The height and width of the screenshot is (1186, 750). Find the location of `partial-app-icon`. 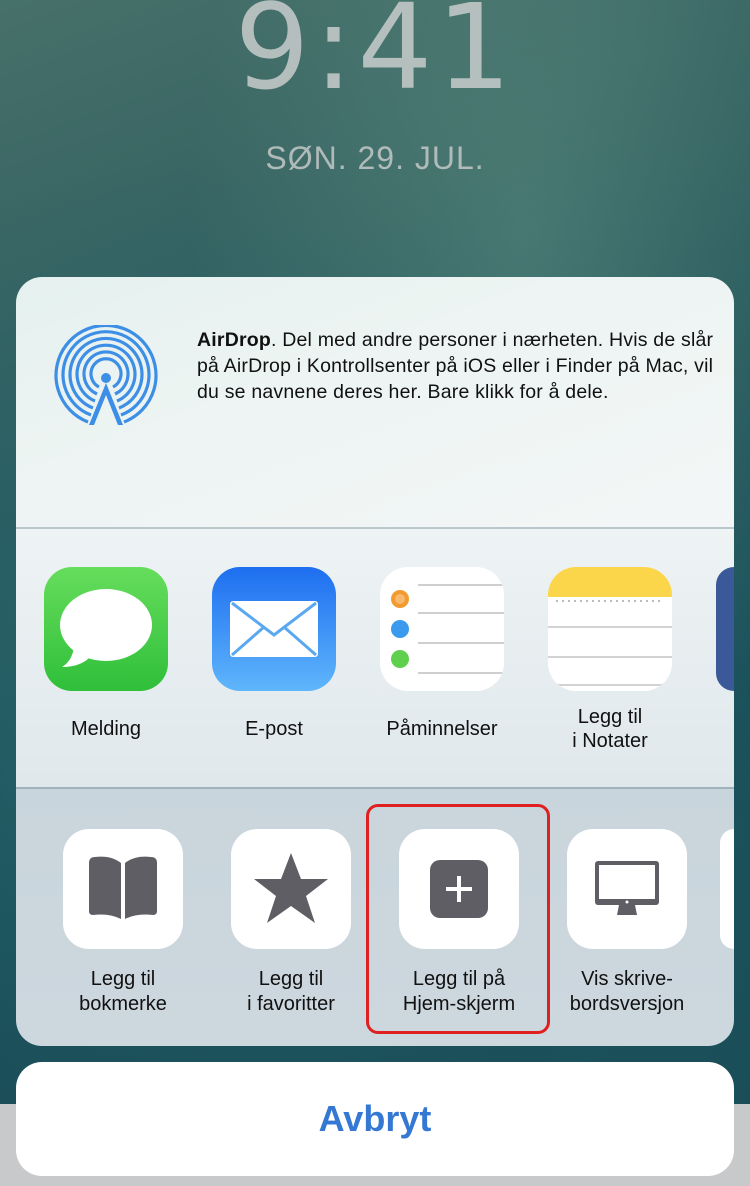

partial-app-icon is located at coordinates (725, 629).